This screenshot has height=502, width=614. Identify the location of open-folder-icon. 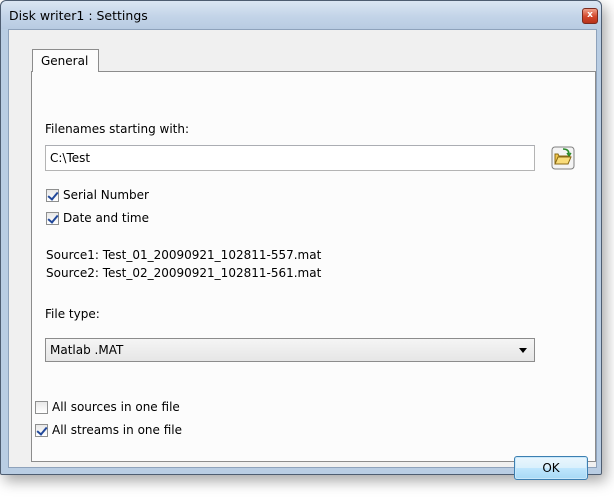
(563, 158).